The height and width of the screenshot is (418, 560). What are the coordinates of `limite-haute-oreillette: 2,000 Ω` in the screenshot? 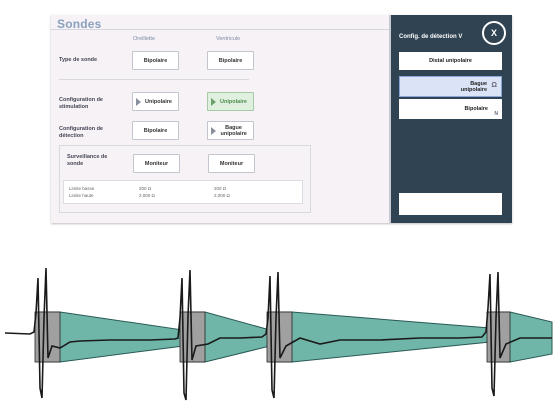 It's located at (147, 195).